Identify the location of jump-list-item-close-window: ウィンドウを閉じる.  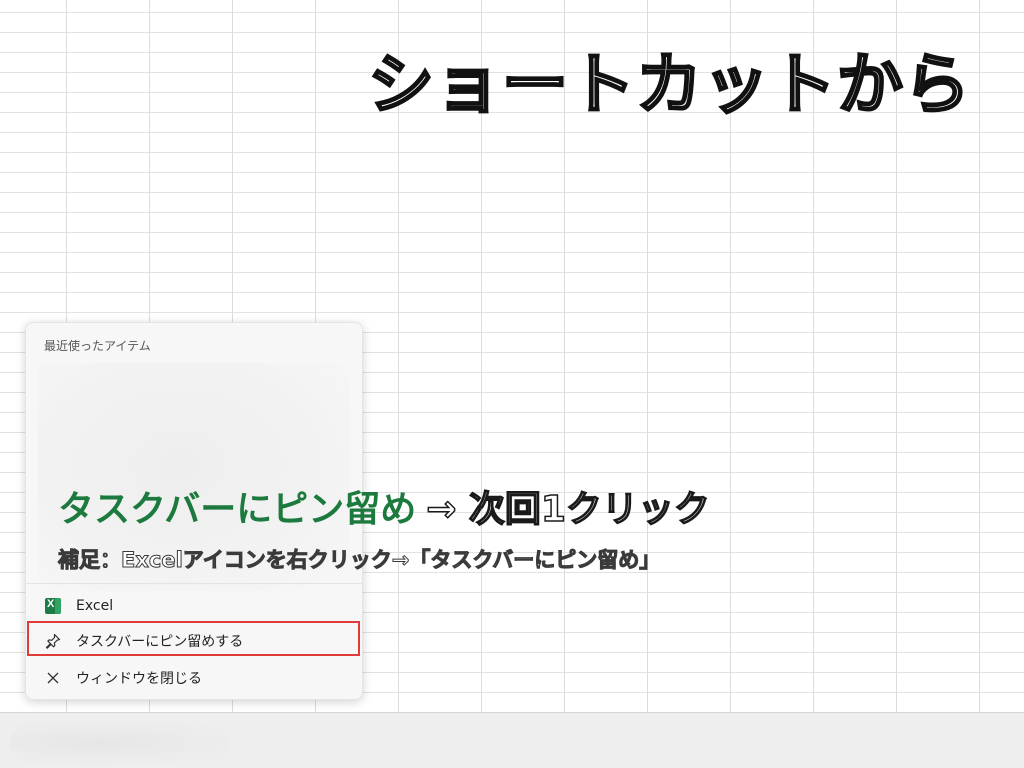
(194, 678).